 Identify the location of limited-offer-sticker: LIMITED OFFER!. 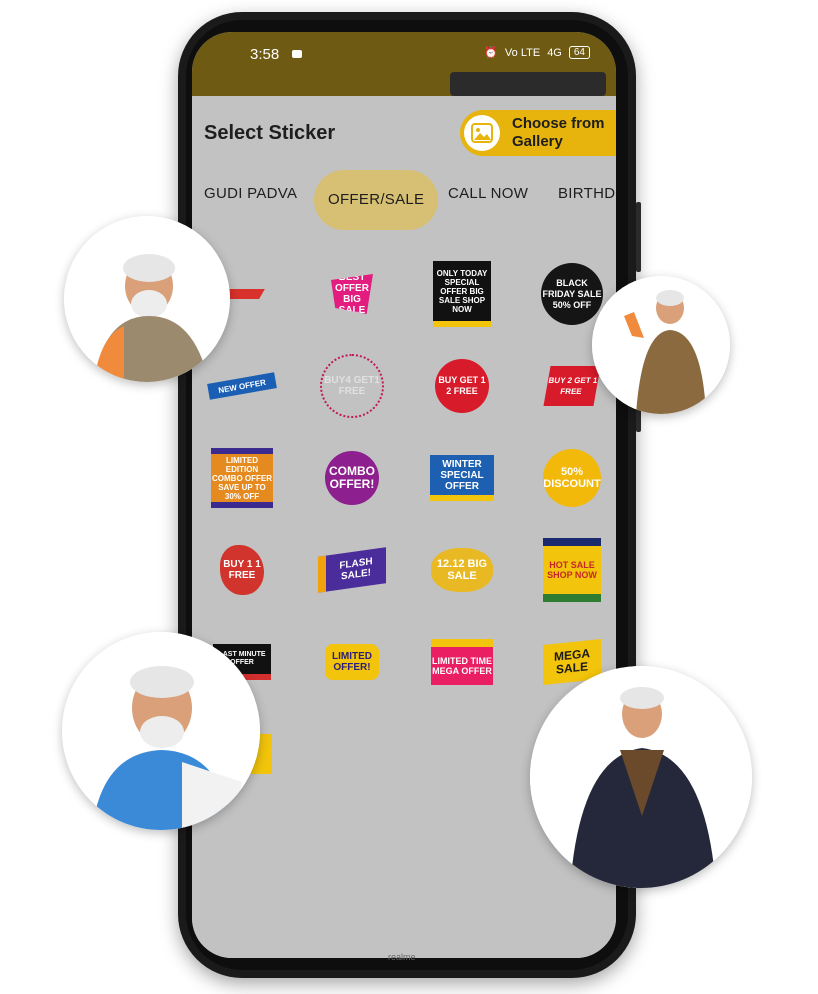
(352, 662).